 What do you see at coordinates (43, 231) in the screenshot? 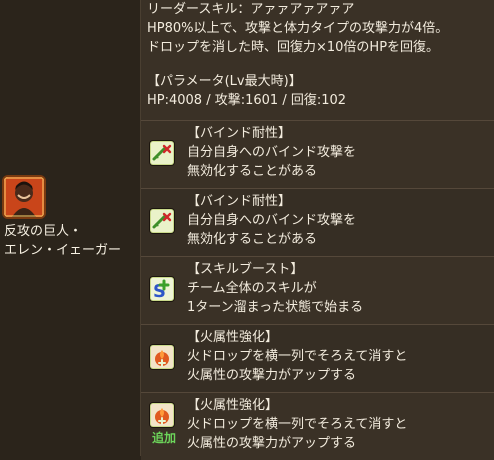
I see `monster-name-line1: 反攻の巨人・` at bounding box center [43, 231].